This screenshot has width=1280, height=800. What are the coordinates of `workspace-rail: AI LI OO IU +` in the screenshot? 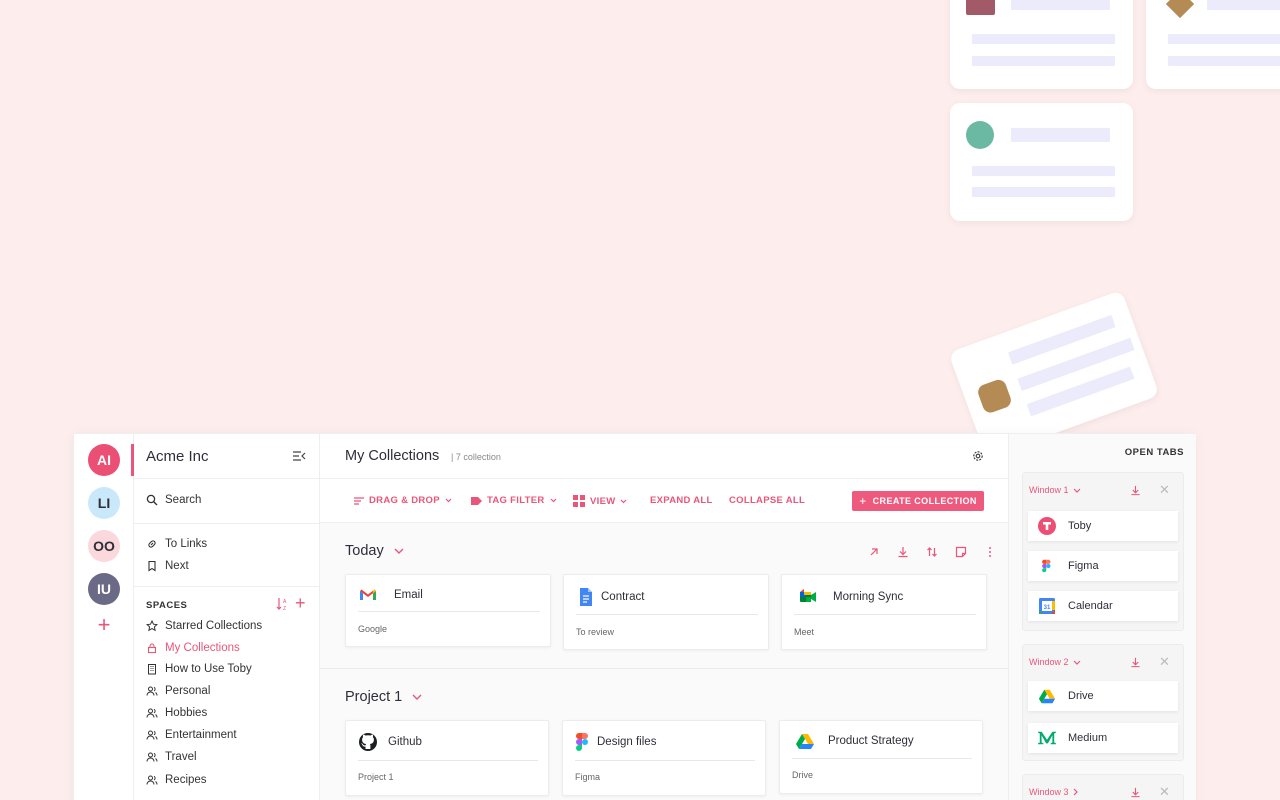 It's located at (104, 617).